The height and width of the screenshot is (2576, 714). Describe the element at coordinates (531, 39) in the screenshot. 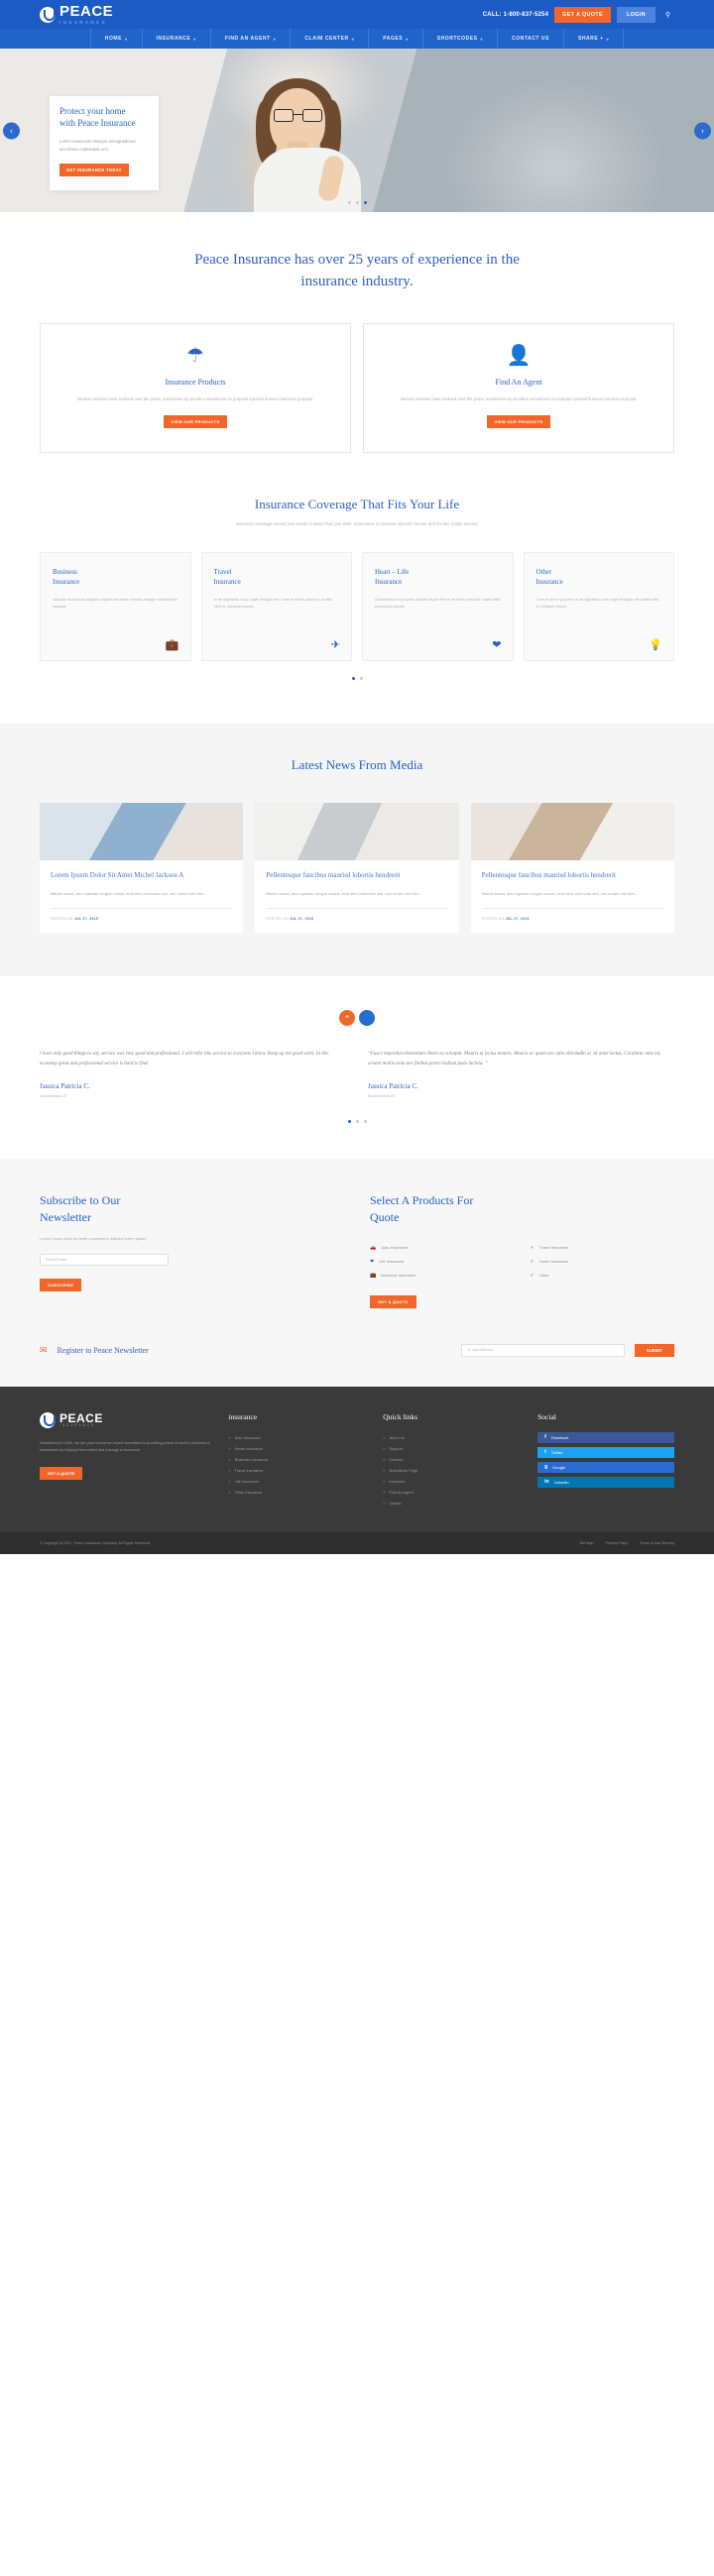

I see `nav-item-contact-us: CONTACT US` at that location.